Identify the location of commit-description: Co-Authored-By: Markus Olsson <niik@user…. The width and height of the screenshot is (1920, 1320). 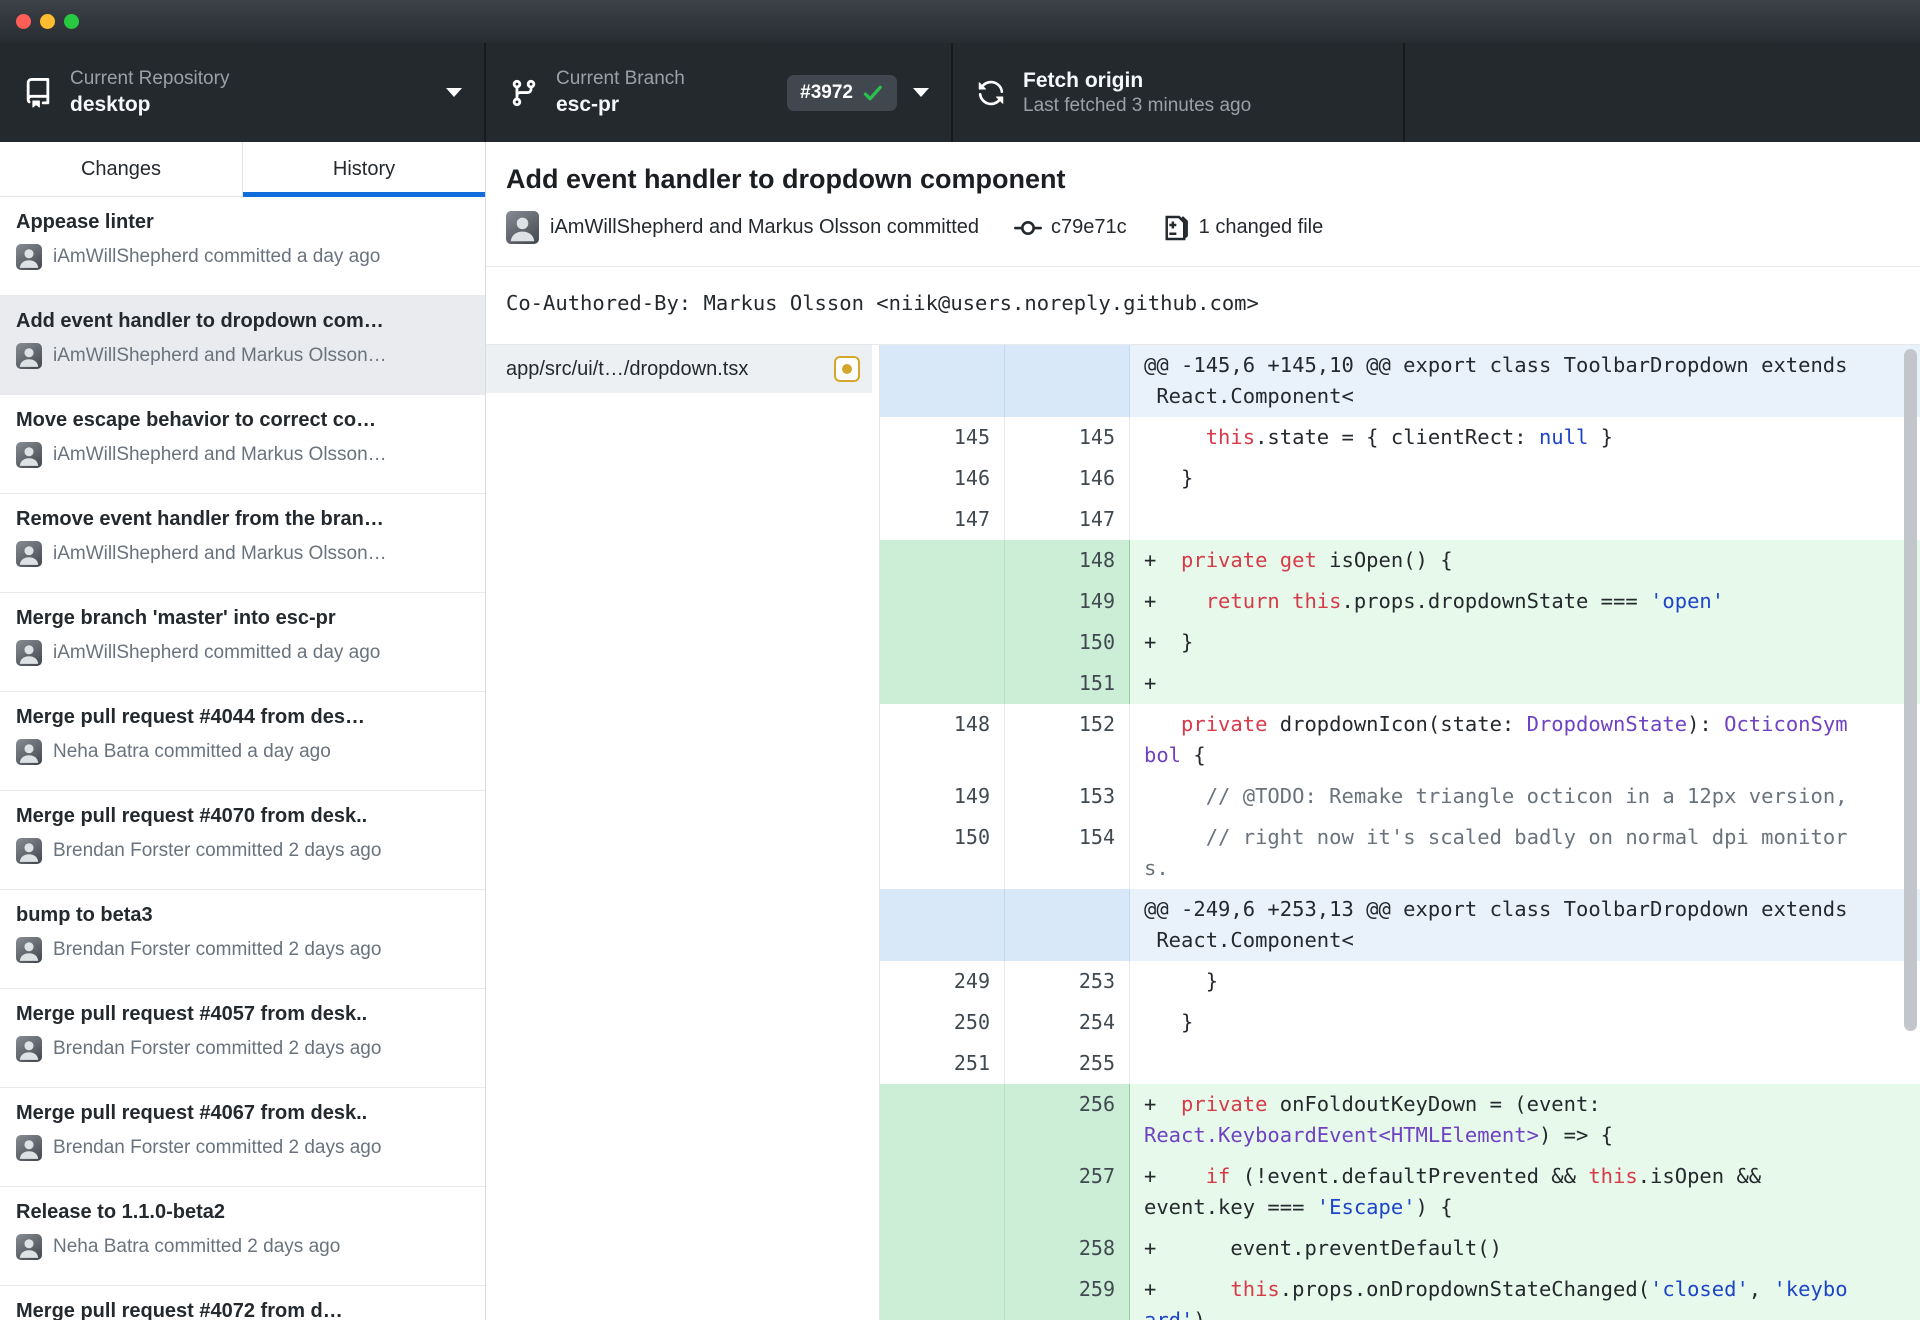
(1203, 306).